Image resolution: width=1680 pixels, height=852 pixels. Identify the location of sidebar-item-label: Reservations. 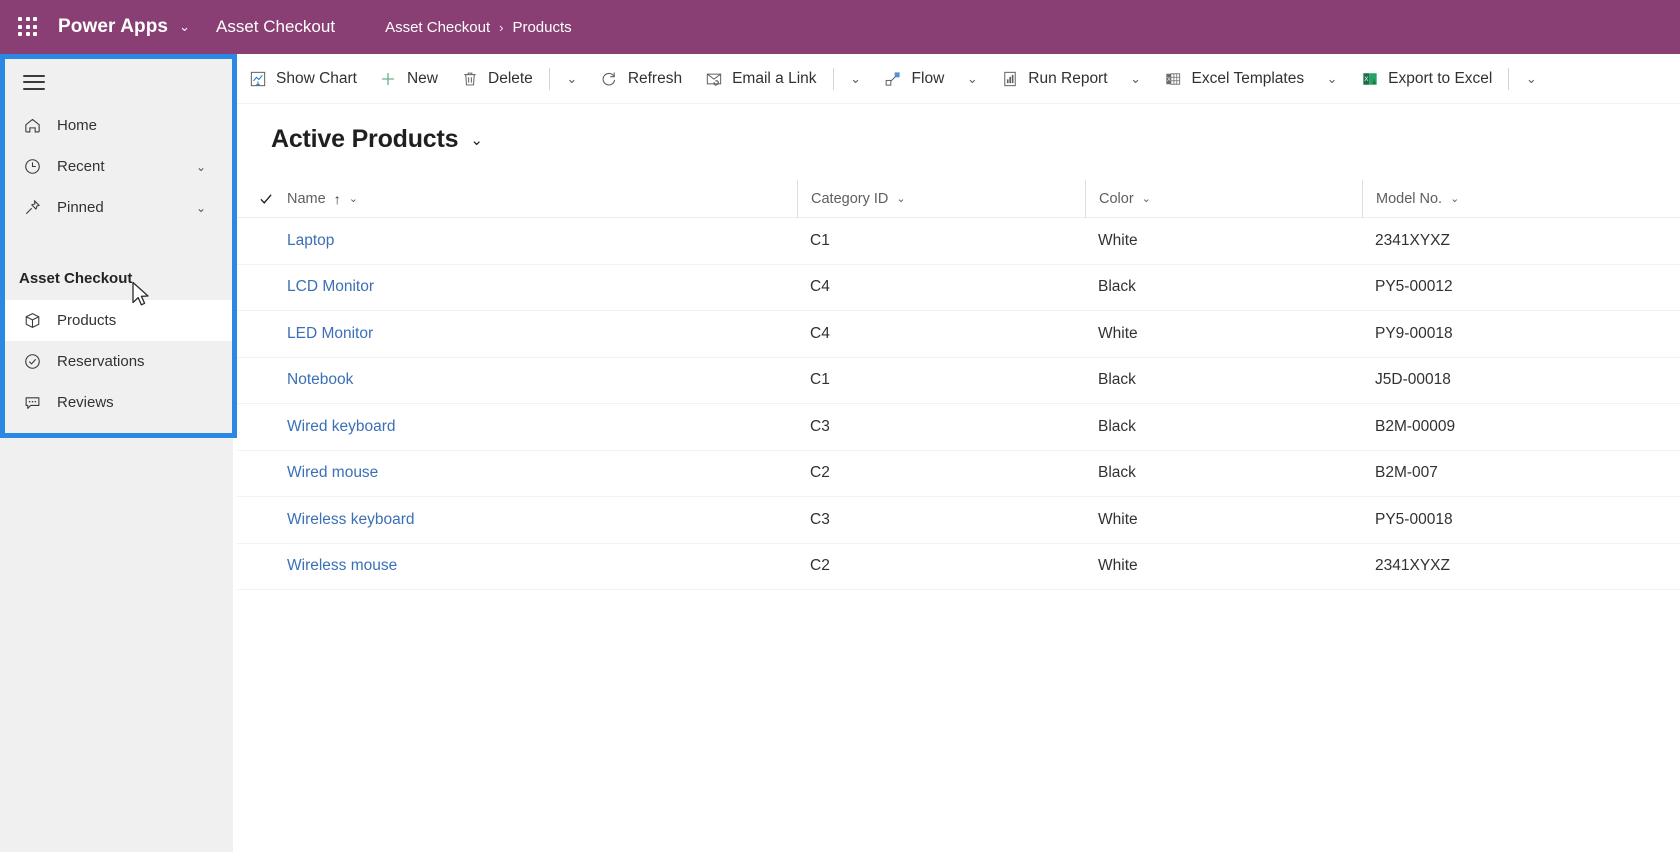
(101, 361).